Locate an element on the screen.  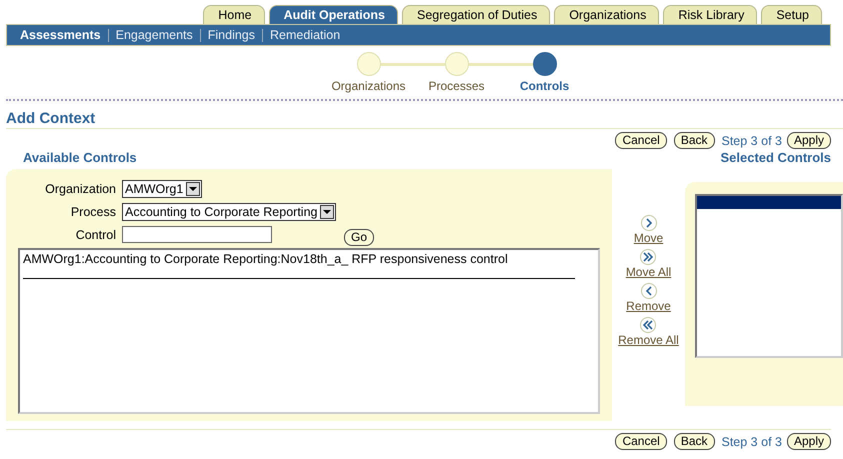
nav-tab: Audit Operations is located at coordinates (333, 14).